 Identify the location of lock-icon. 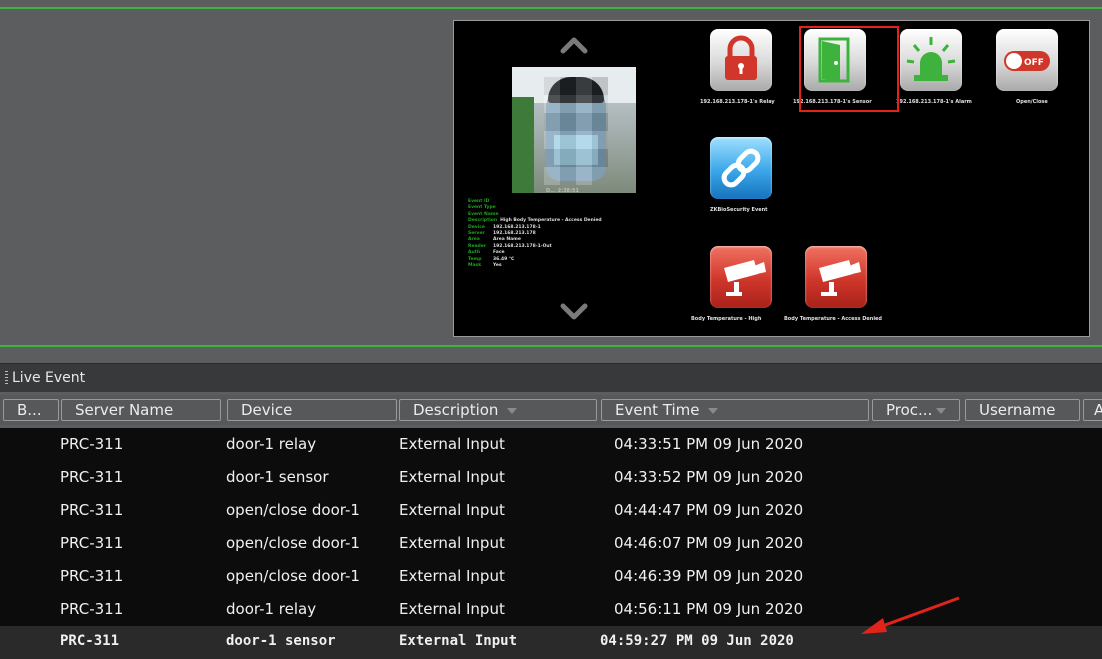
(741, 57).